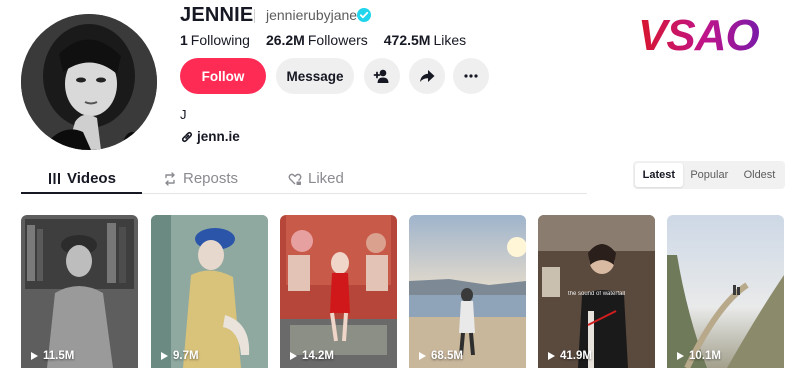 This screenshot has width=800, height=368. What do you see at coordinates (285, 40) in the screenshot?
I see `followers-count: 26.2M` at bounding box center [285, 40].